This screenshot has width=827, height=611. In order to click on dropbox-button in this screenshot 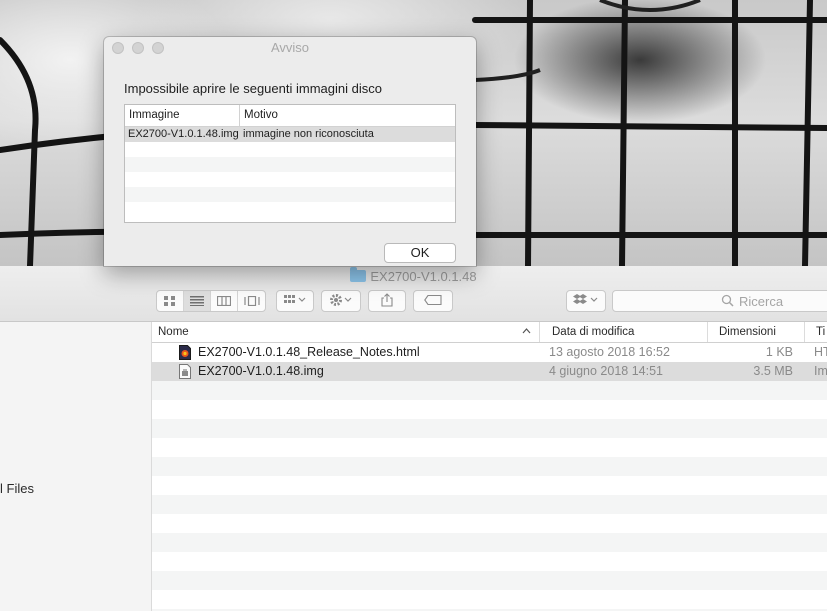, I will do `click(586, 301)`.